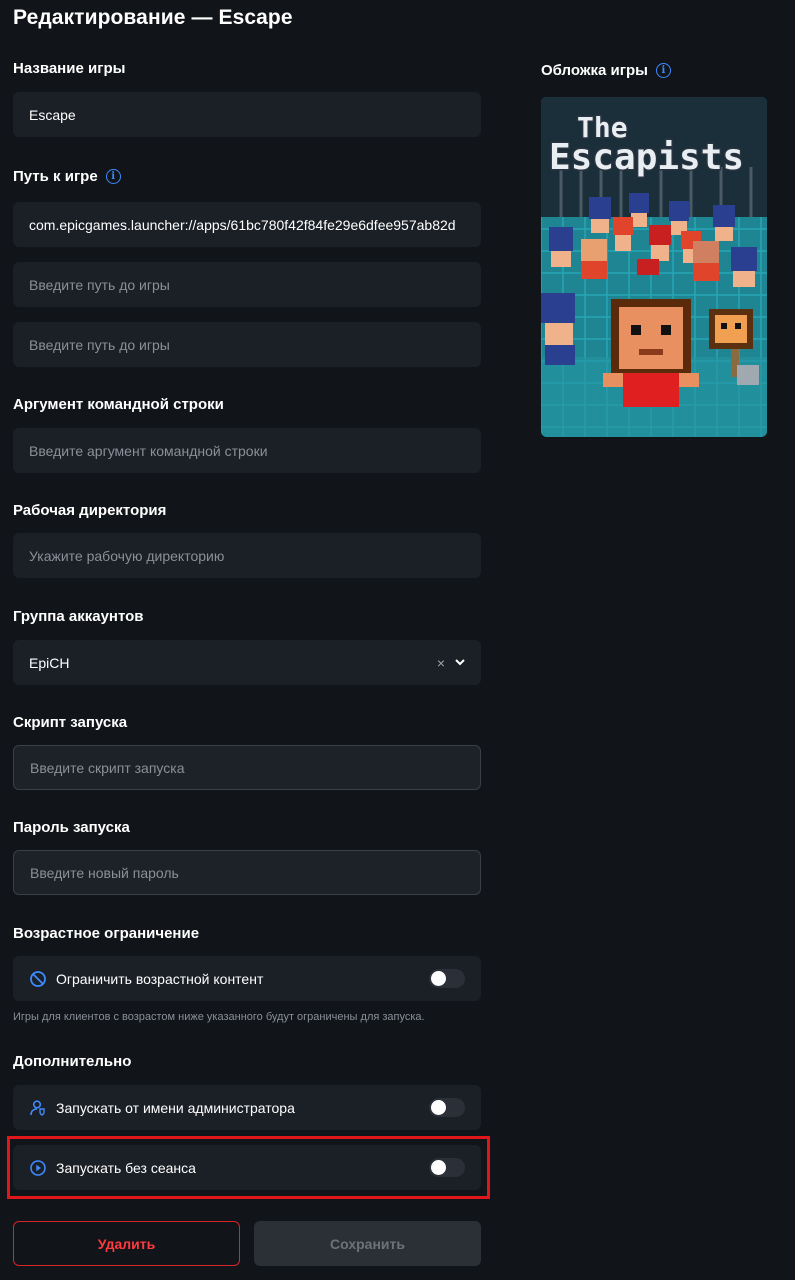  Describe the element at coordinates (447, 1107) in the screenshot. I see `run-as-admin-toggle` at that location.